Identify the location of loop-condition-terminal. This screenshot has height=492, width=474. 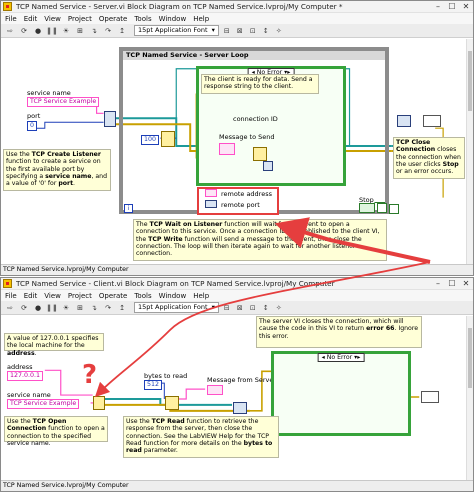
(394, 209).